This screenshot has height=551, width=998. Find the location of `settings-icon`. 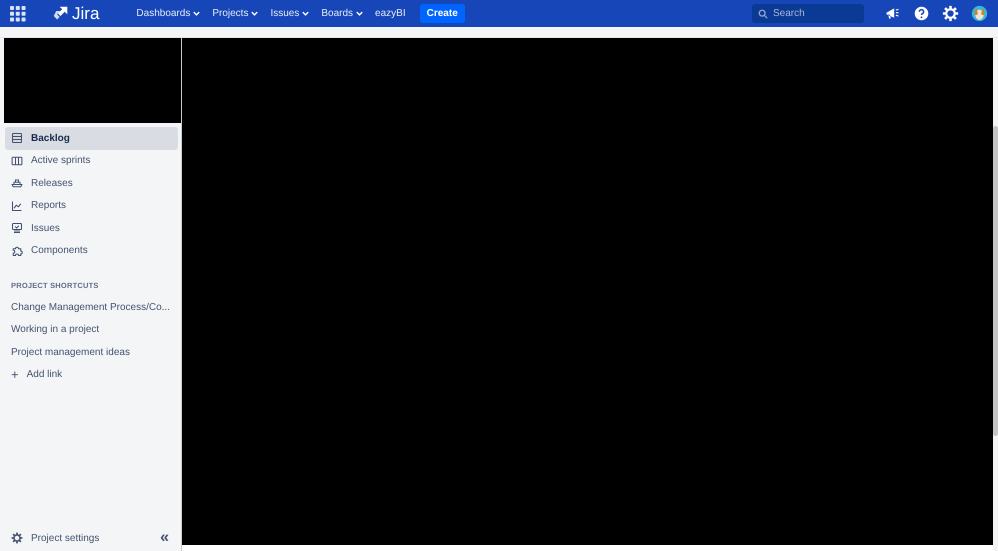

settings-icon is located at coordinates (950, 13).